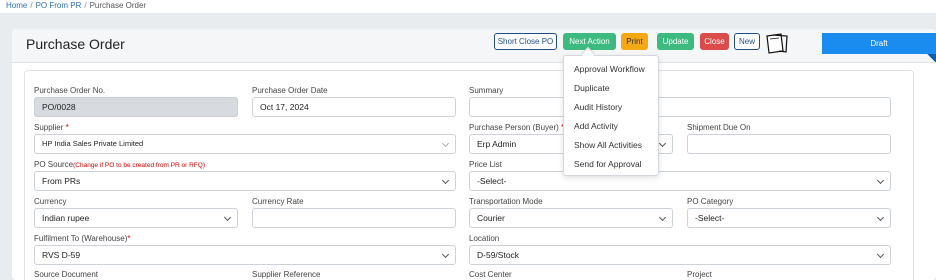 The height and width of the screenshot is (280, 936). Describe the element at coordinates (66, 274) in the screenshot. I see `source-document-label: Source Document` at that location.